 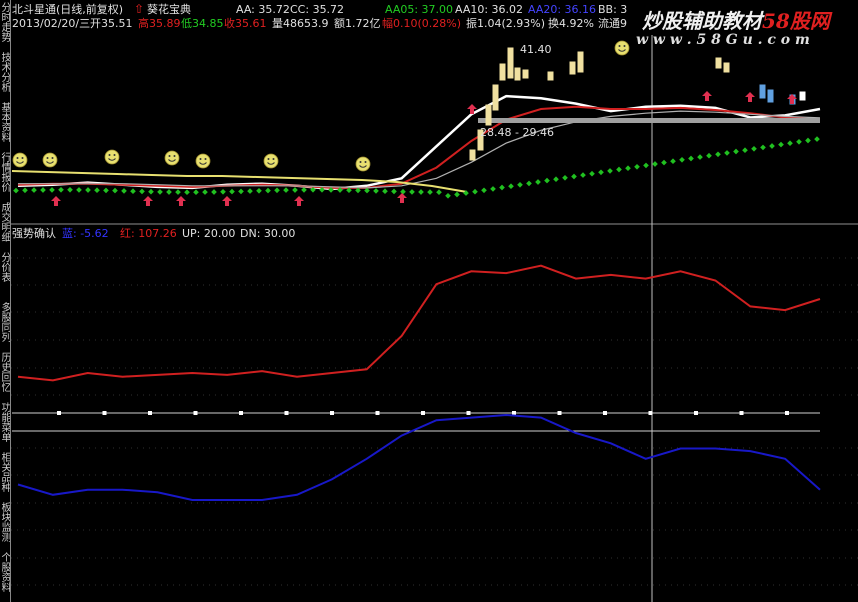 What do you see at coordinates (571, 23) in the screenshot?
I see `turnover-value: 换4.92%` at bounding box center [571, 23].